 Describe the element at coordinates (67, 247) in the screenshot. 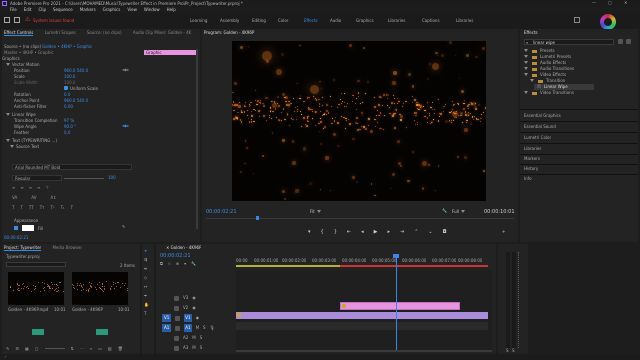

I see `tab-media-browser: Media Browser` at that location.